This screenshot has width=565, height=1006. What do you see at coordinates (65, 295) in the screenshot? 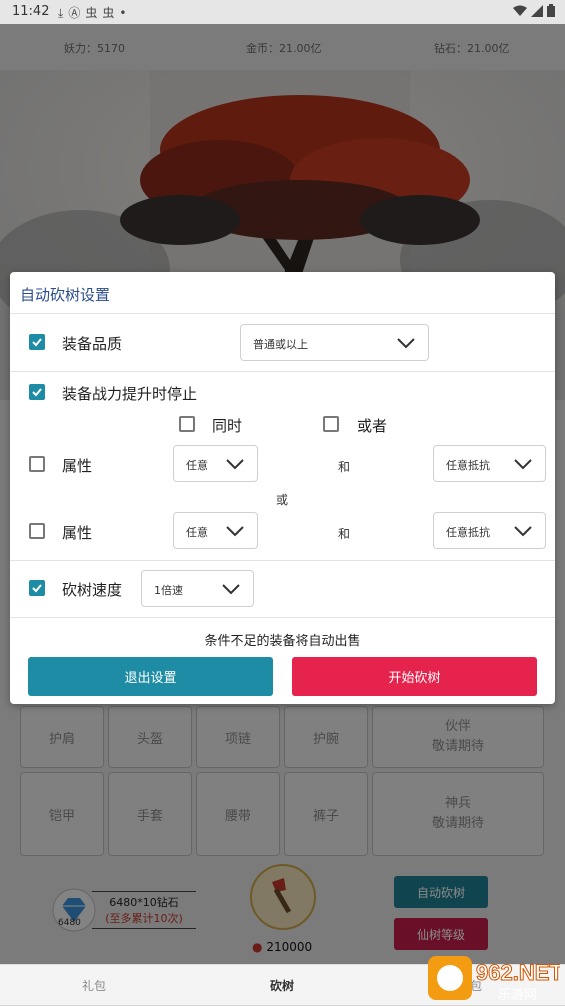
I see `dialog-title: 自动砍树设置` at bounding box center [65, 295].